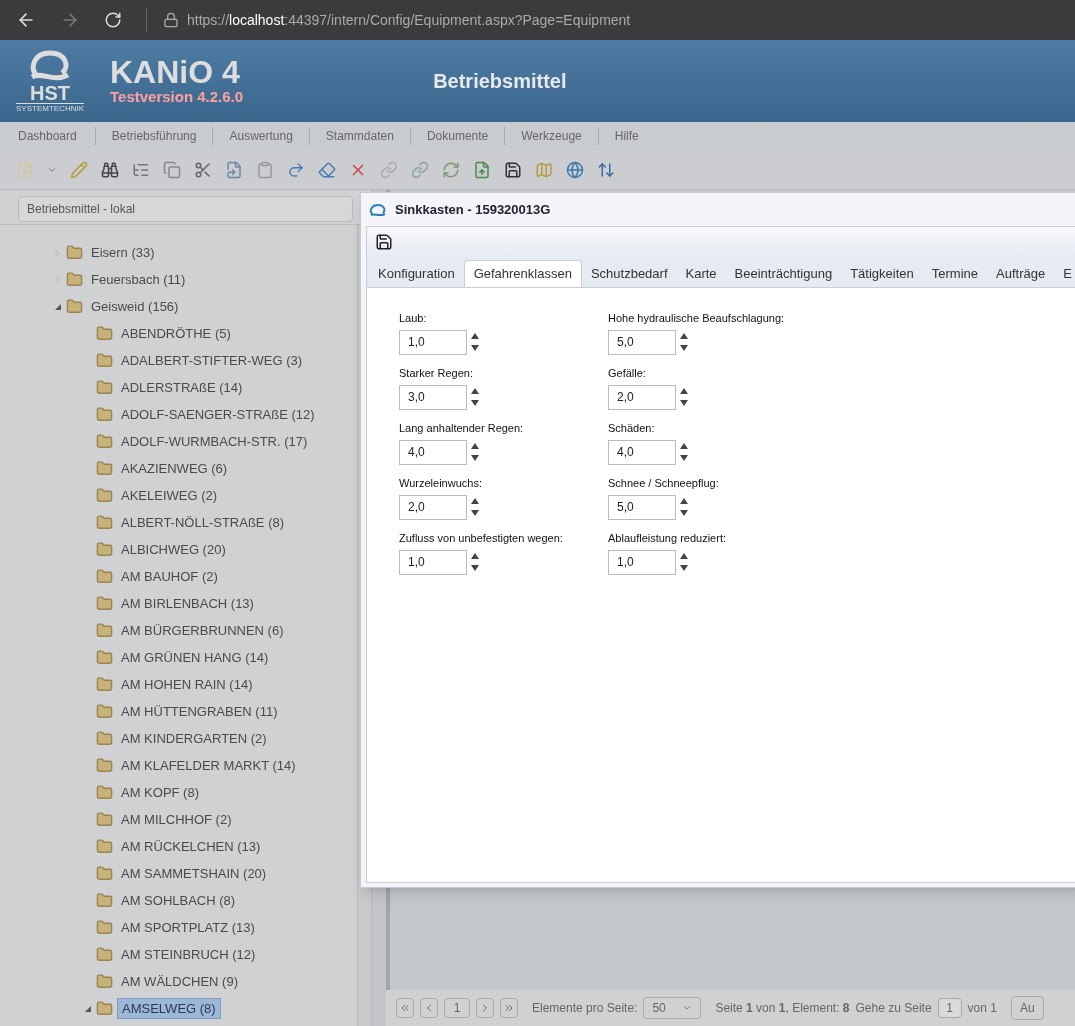  What do you see at coordinates (187, 603) in the screenshot?
I see `tree-item: AM BIRLENBACH (13)` at bounding box center [187, 603].